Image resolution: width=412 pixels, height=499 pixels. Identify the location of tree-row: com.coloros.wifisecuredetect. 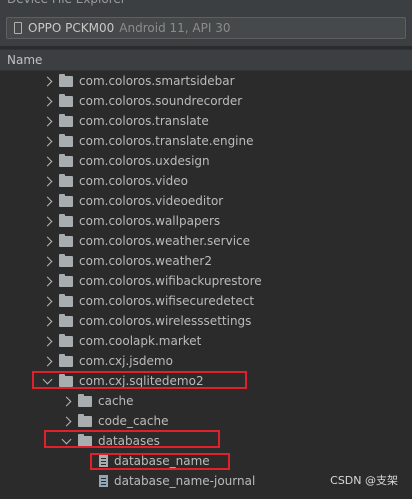
(206, 301).